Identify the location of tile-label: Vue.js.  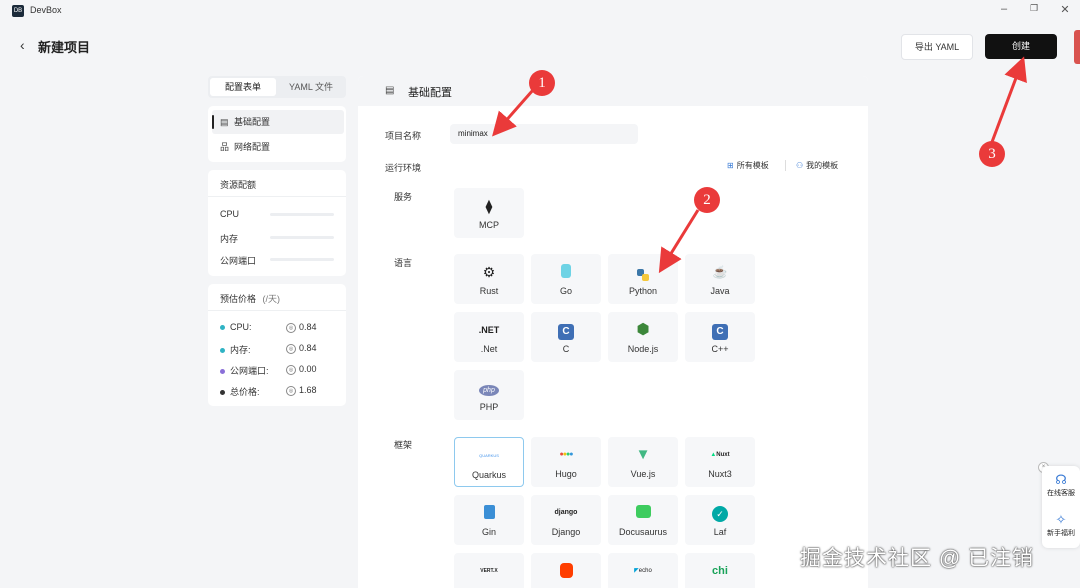
(643, 474).